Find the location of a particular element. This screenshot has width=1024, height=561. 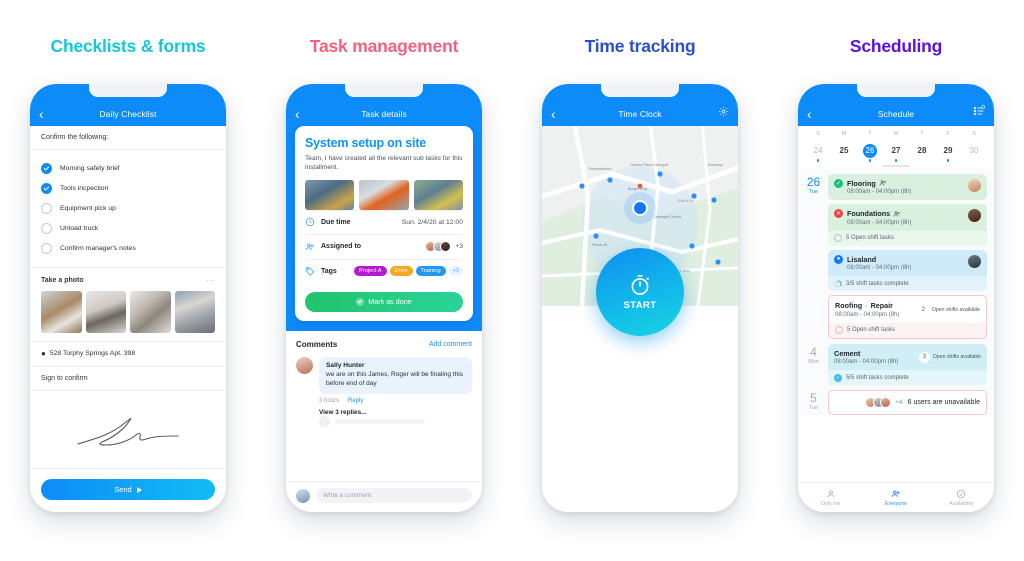

calendar-date-cell: 27 is located at coordinates (896, 149).